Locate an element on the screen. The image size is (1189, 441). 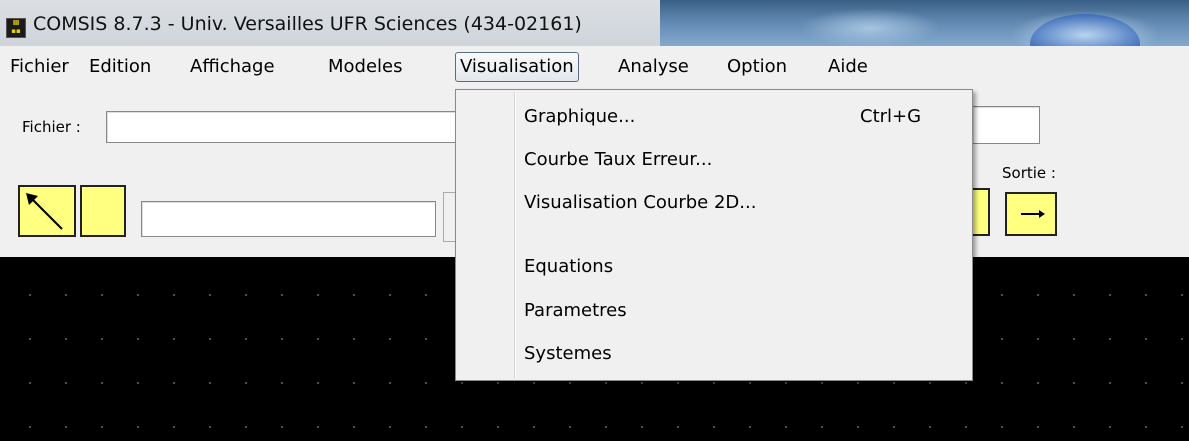
menu-gutter is located at coordinates (515, 235).